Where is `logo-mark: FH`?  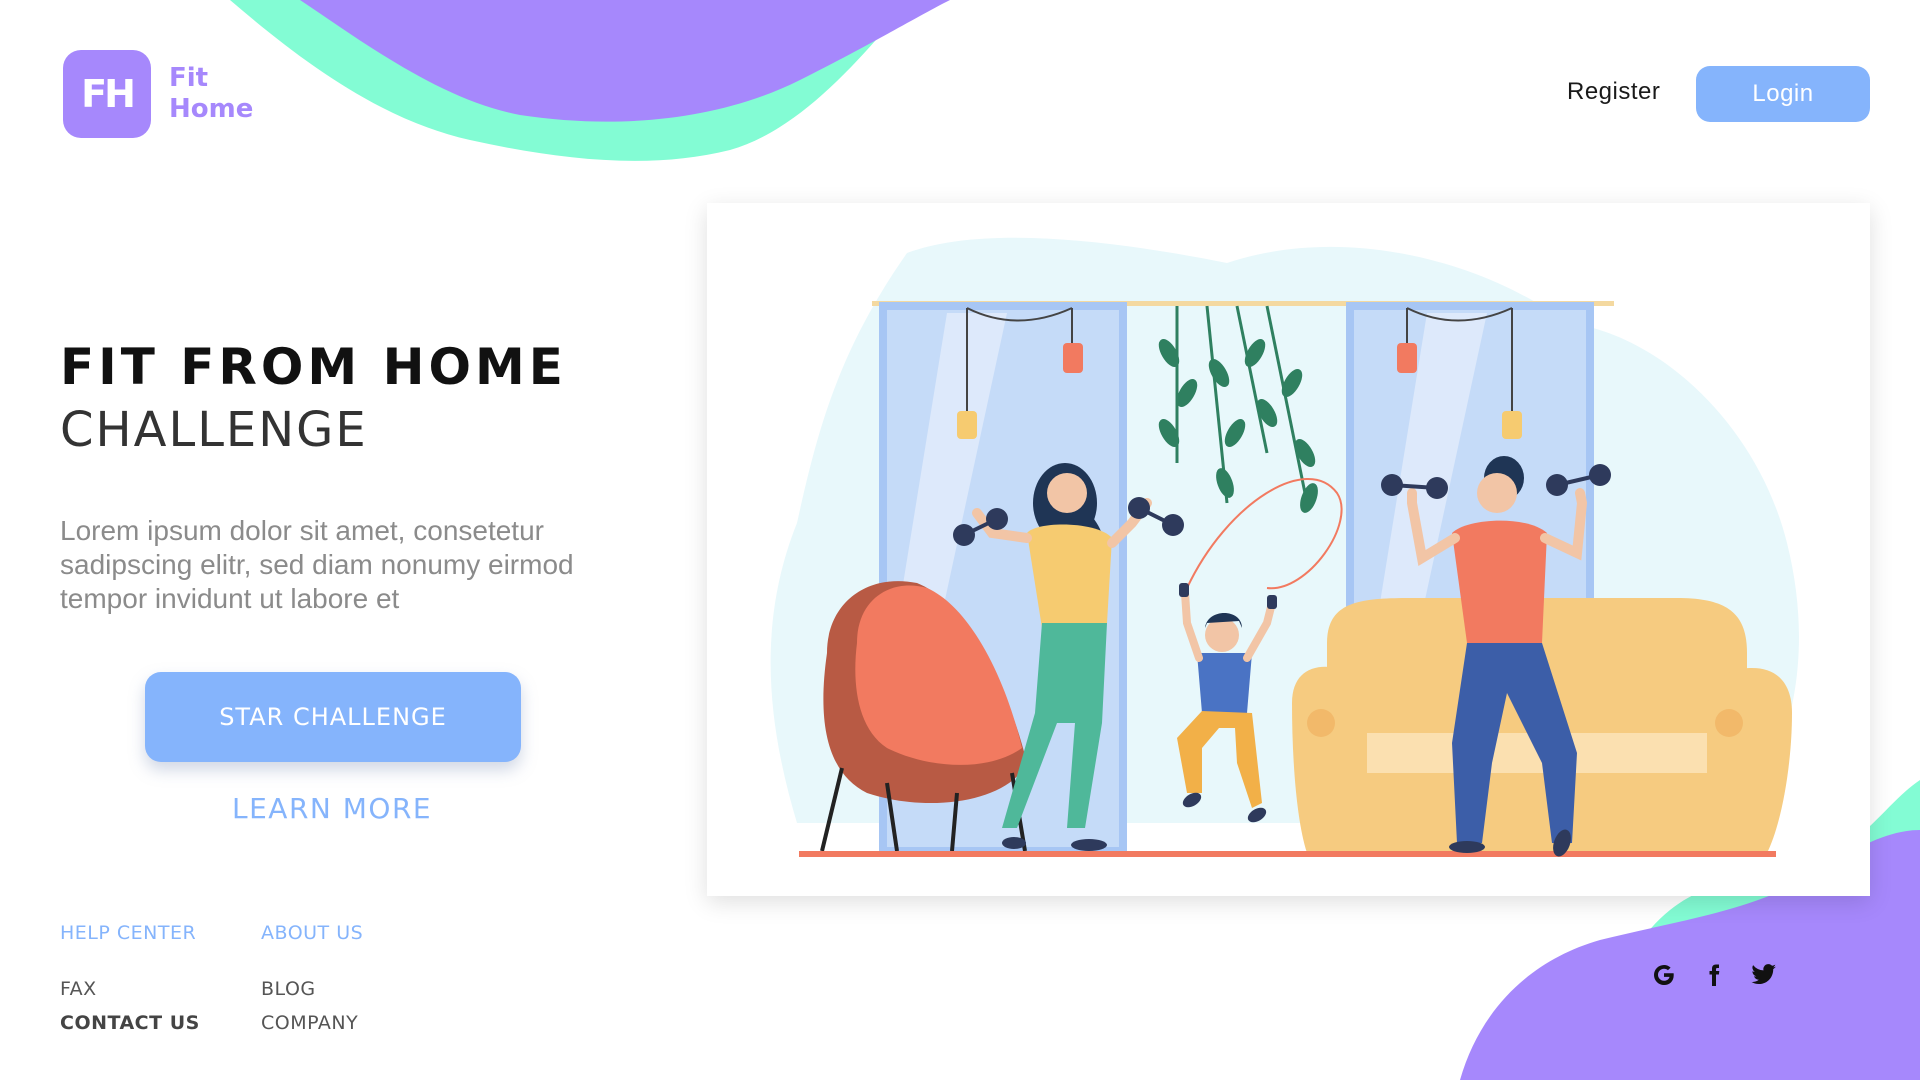 logo-mark: FH is located at coordinates (107, 94).